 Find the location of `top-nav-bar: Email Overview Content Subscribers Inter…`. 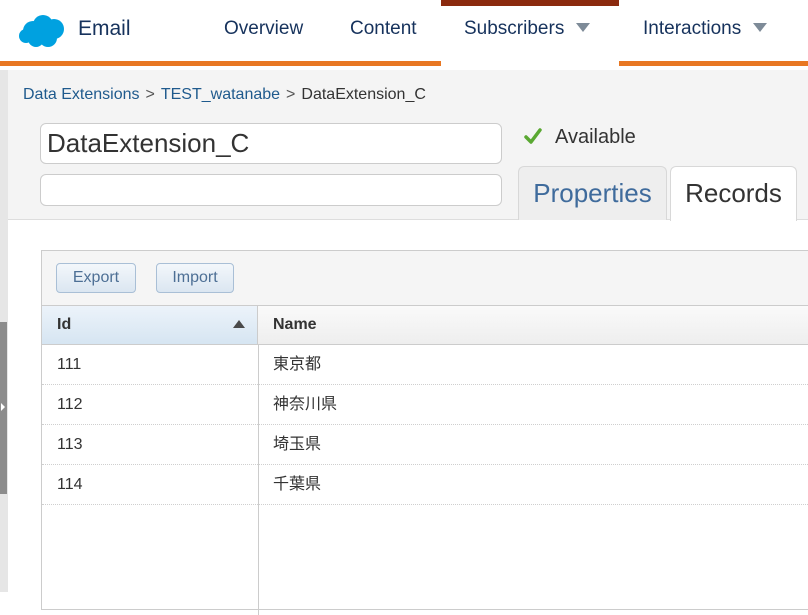

top-nav-bar: Email Overview Content Subscribers Inter… is located at coordinates (404, 33).